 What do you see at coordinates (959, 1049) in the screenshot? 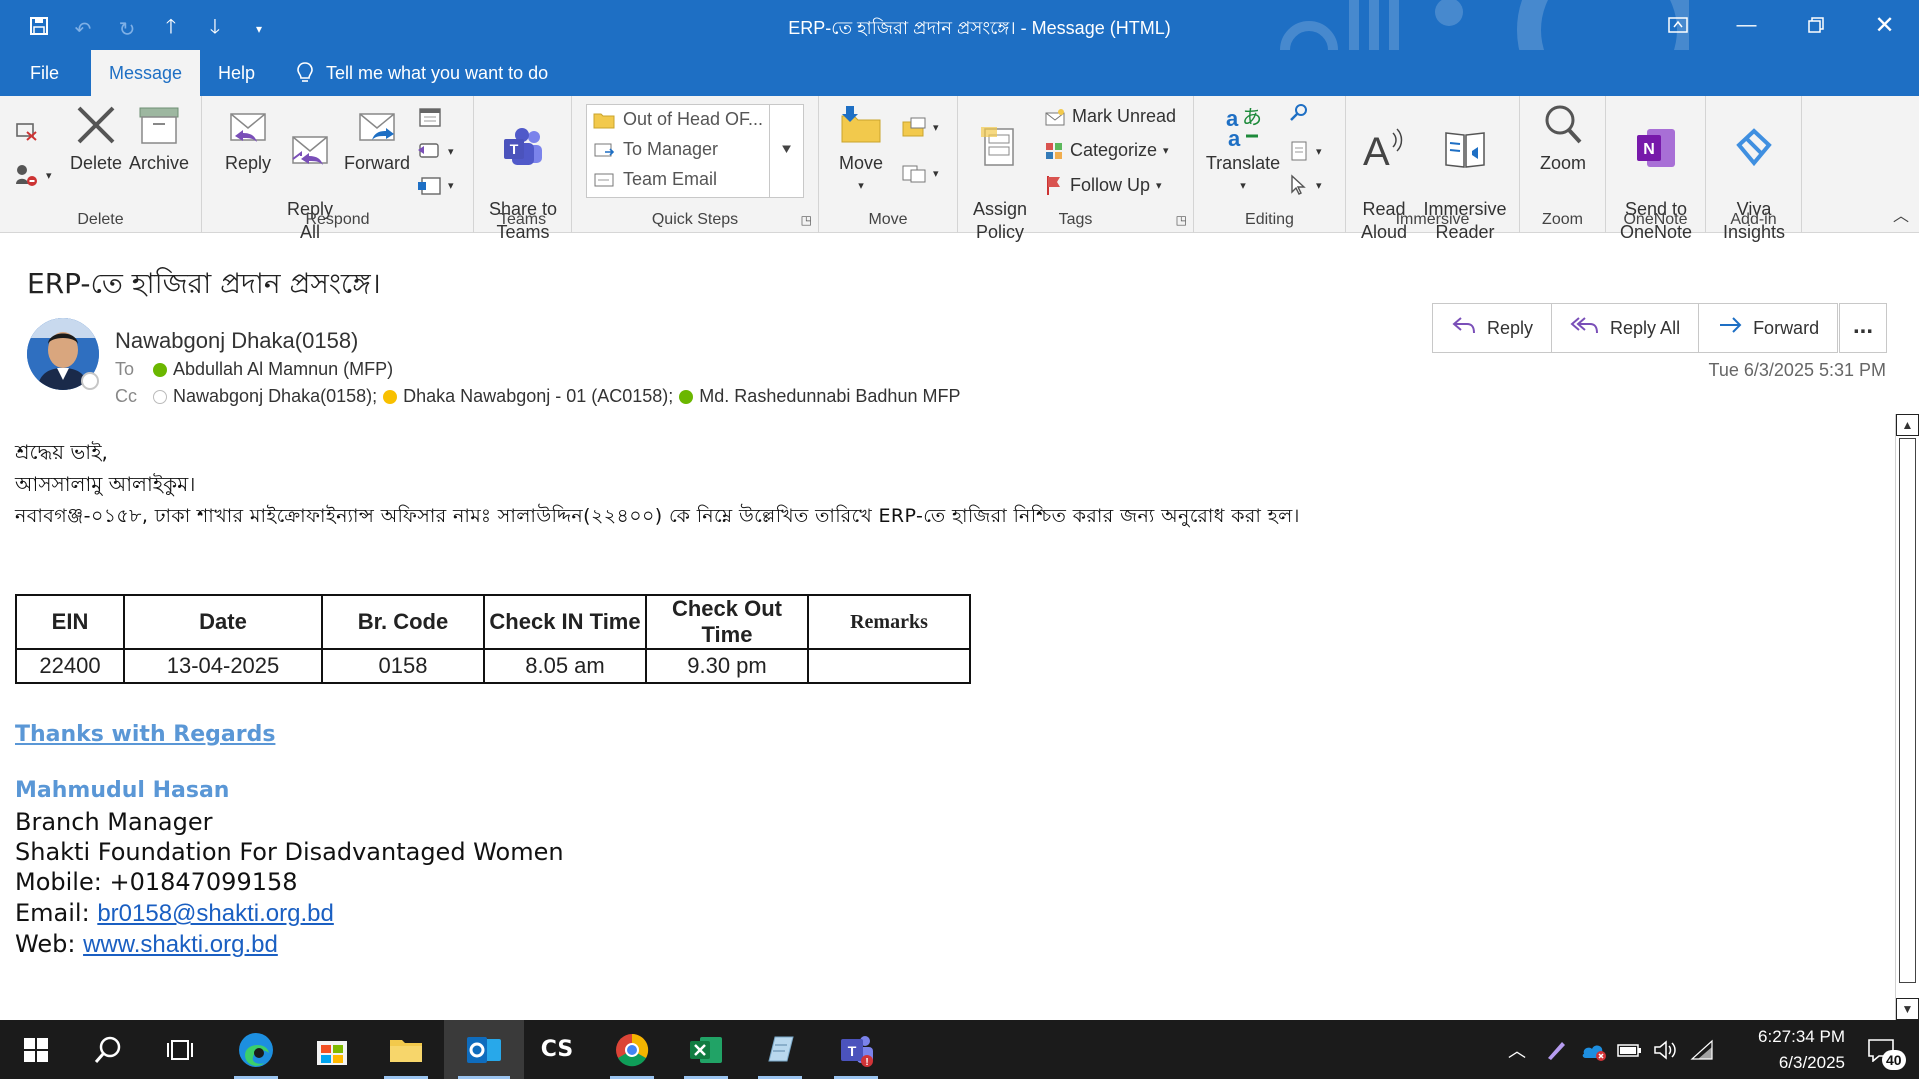
I see `taskbar: CS T! ︿ 6:27:34 PM 6/3/2025 40` at bounding box center [959, 1049].